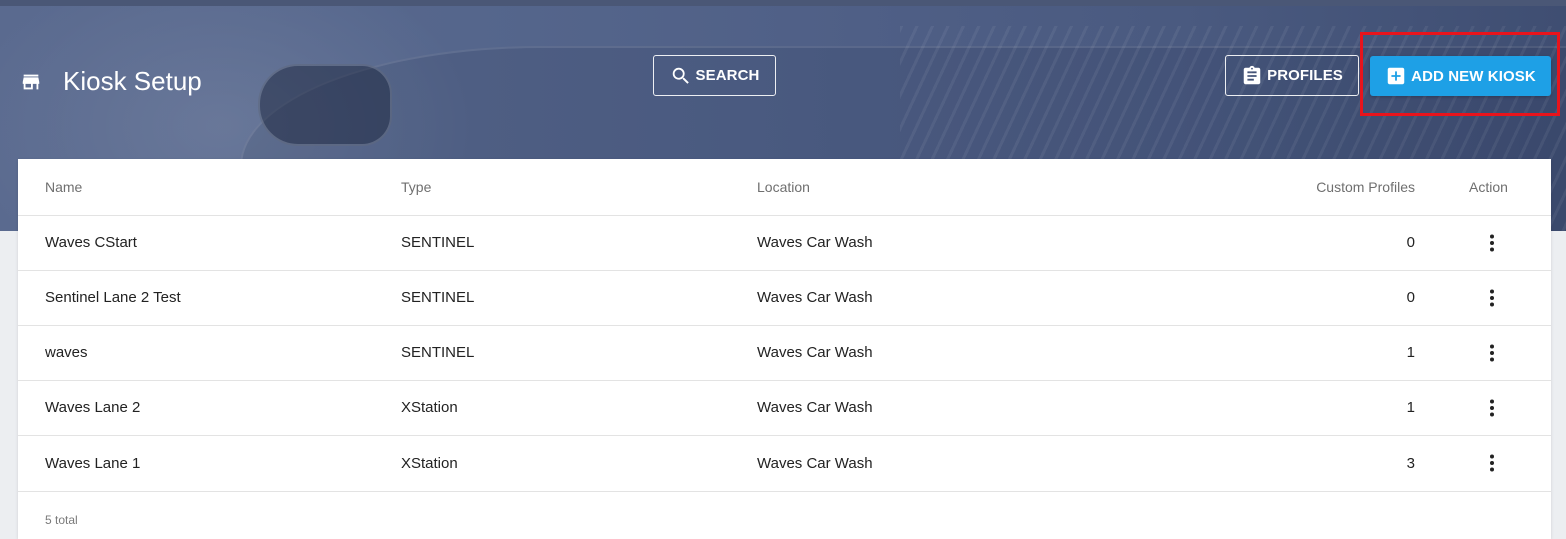 This screenshot has width=1566, height=539. Describe the element at coordinates (1460, 74) in the screenshot. I see `highlight-box` at that location.